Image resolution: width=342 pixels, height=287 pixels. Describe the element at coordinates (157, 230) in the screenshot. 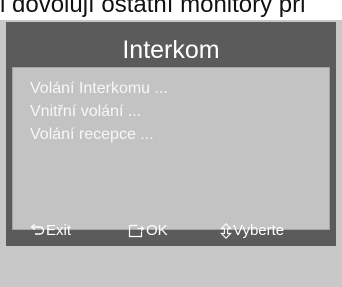

I see `ok-label: OK` at that location.